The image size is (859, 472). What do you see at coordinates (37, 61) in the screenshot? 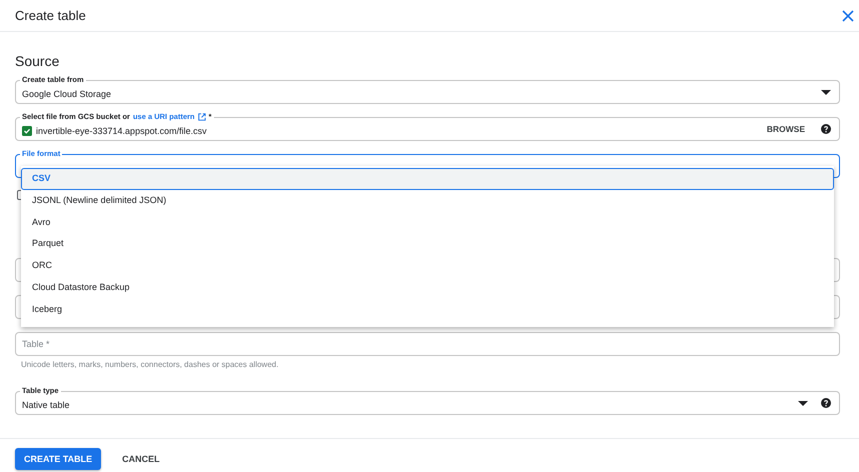
I see `section-heading: Source` at bounding box center [37, 61].